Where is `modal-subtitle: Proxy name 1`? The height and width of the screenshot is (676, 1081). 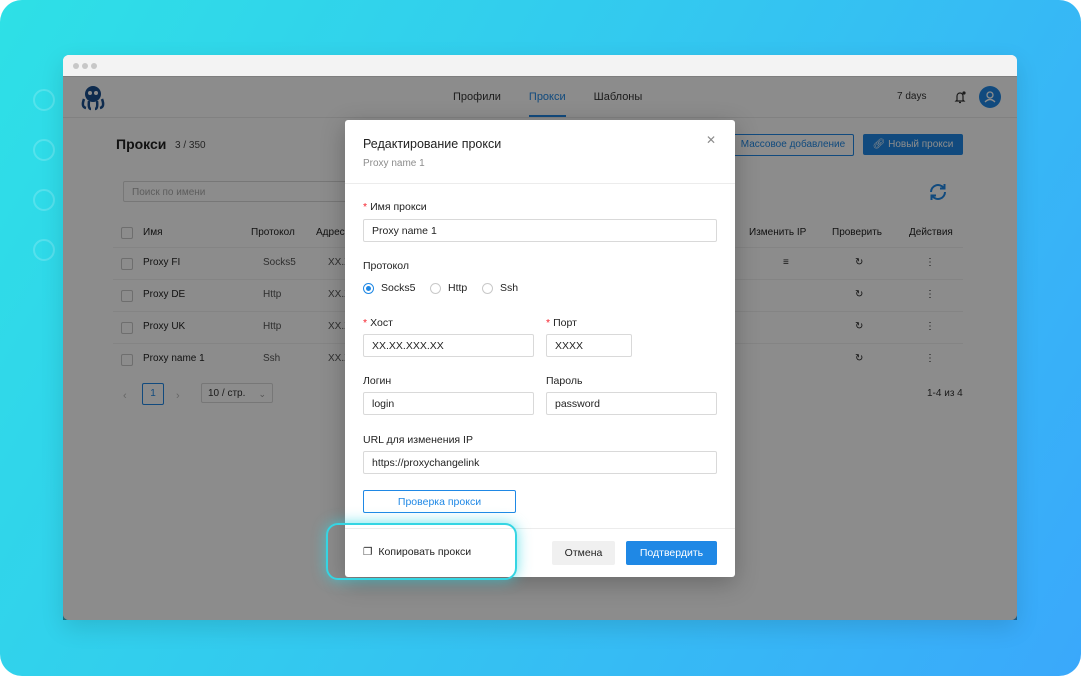 modal-subtitle: Proxy name 1 is located at coordinates (394, 163).